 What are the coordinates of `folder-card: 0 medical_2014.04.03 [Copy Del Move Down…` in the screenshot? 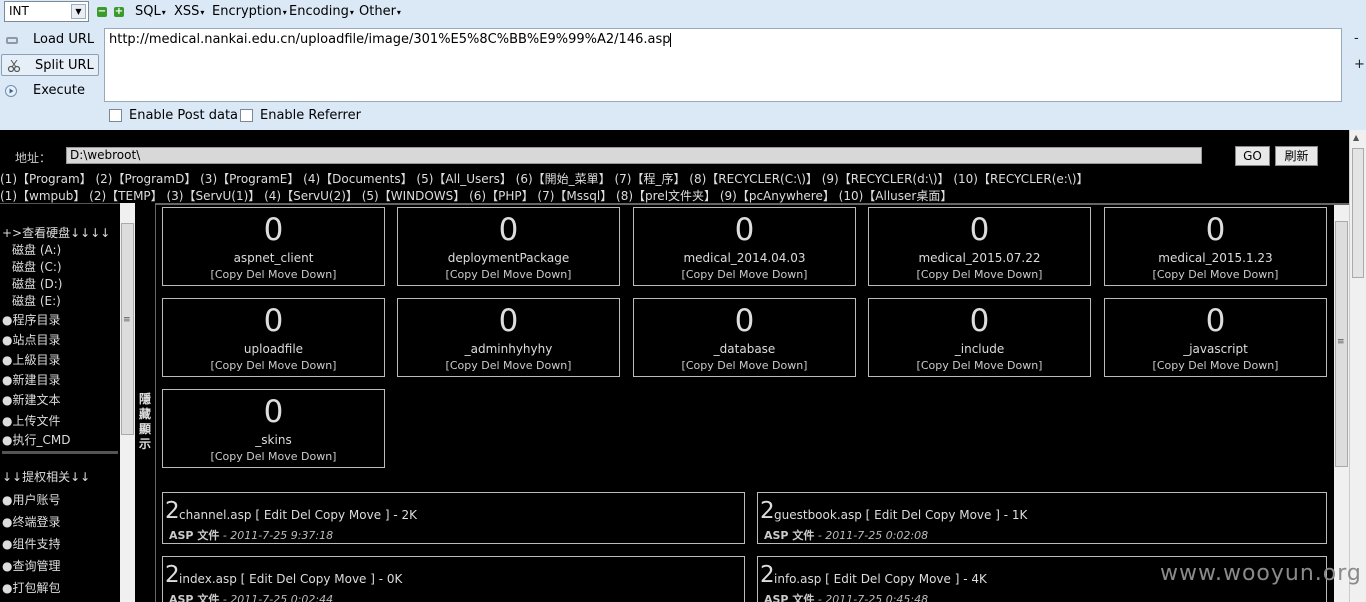 It's located at (744, 246).